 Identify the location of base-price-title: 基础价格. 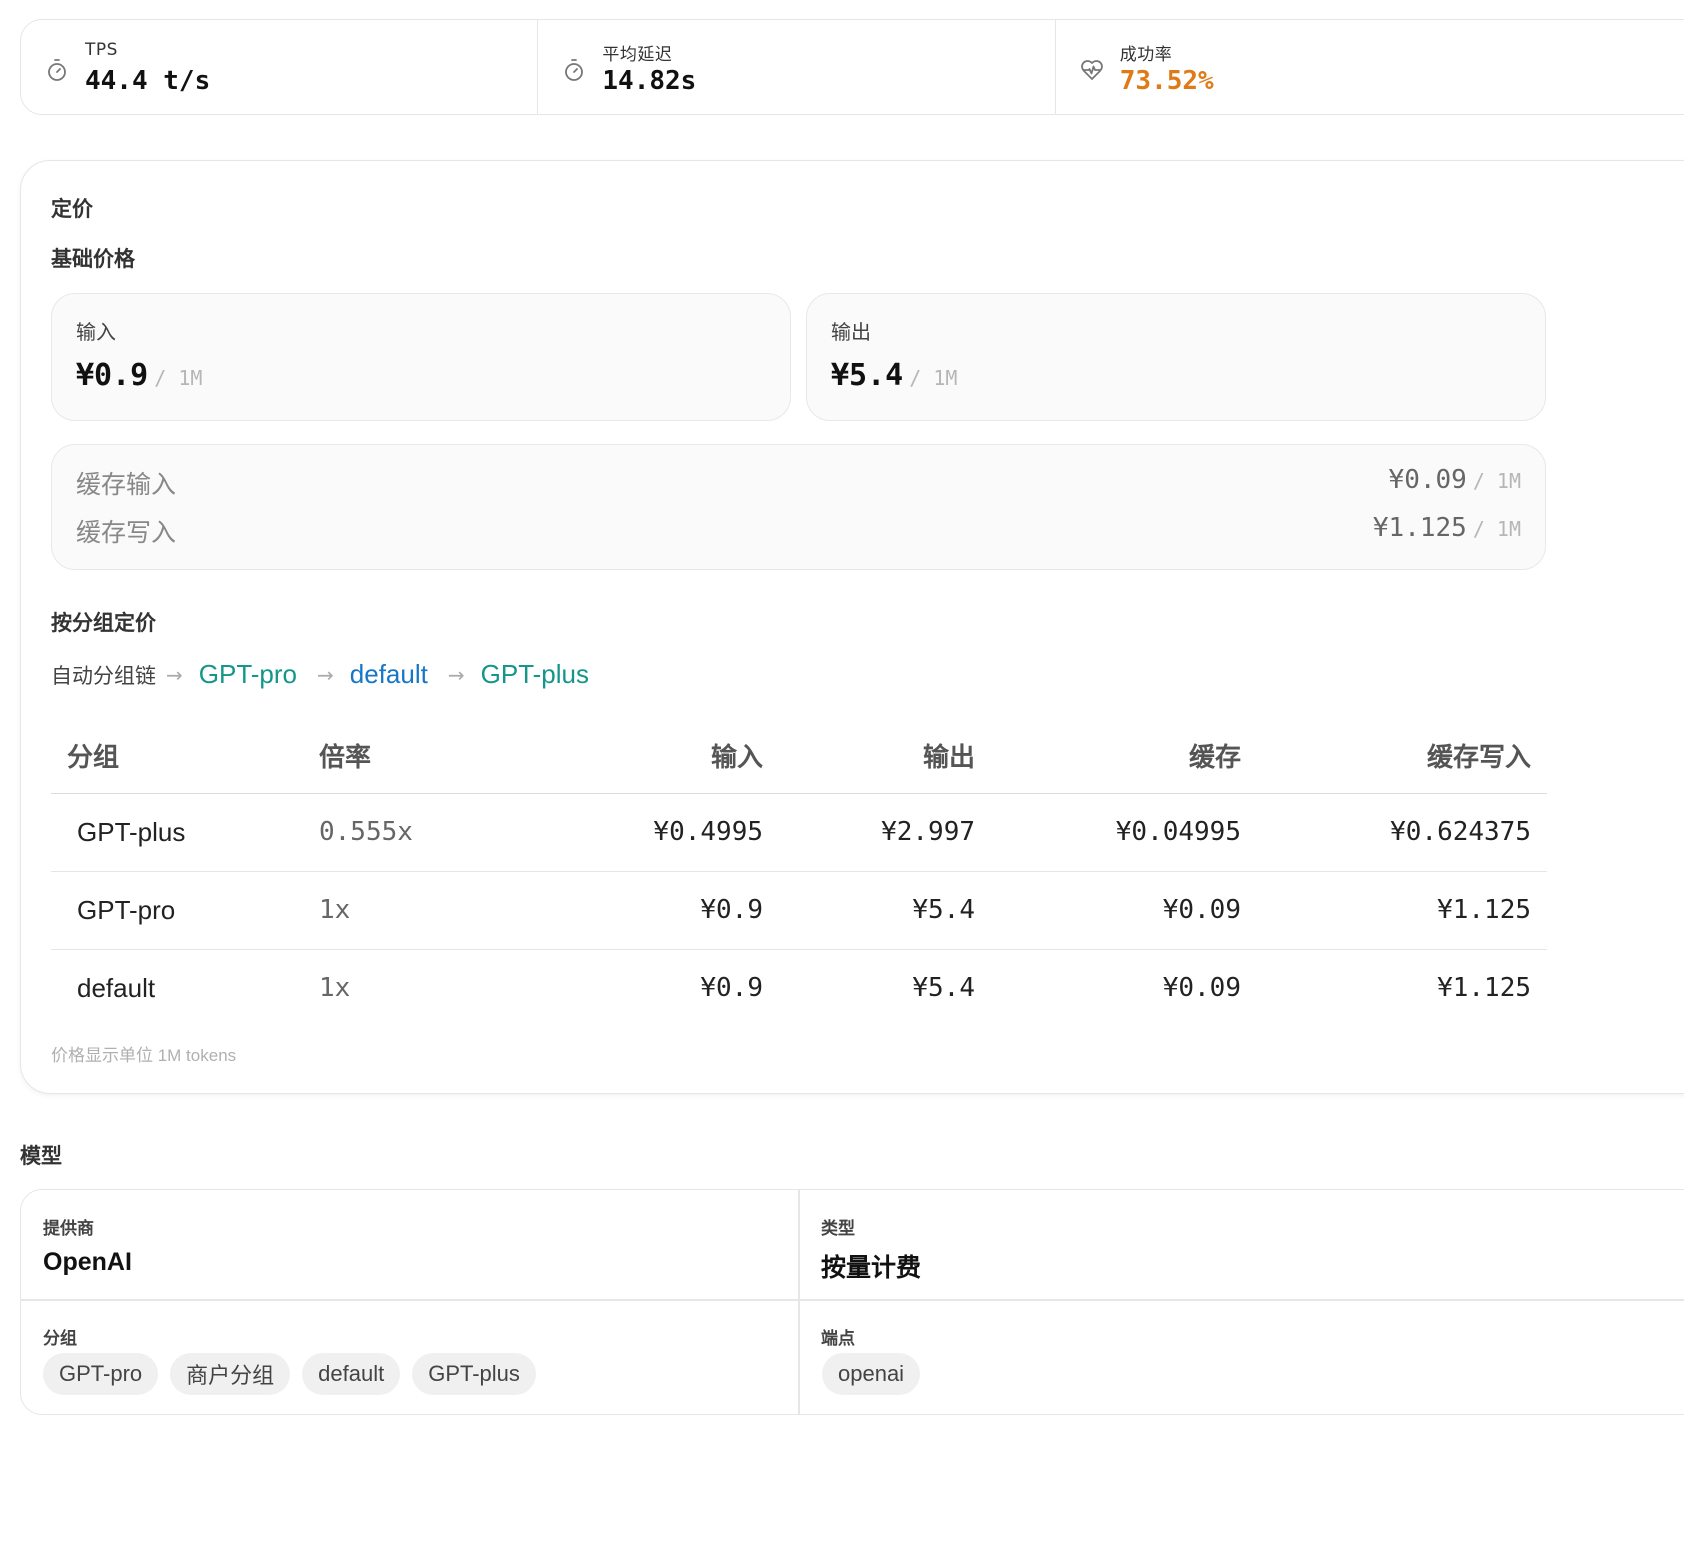
(93, 259).